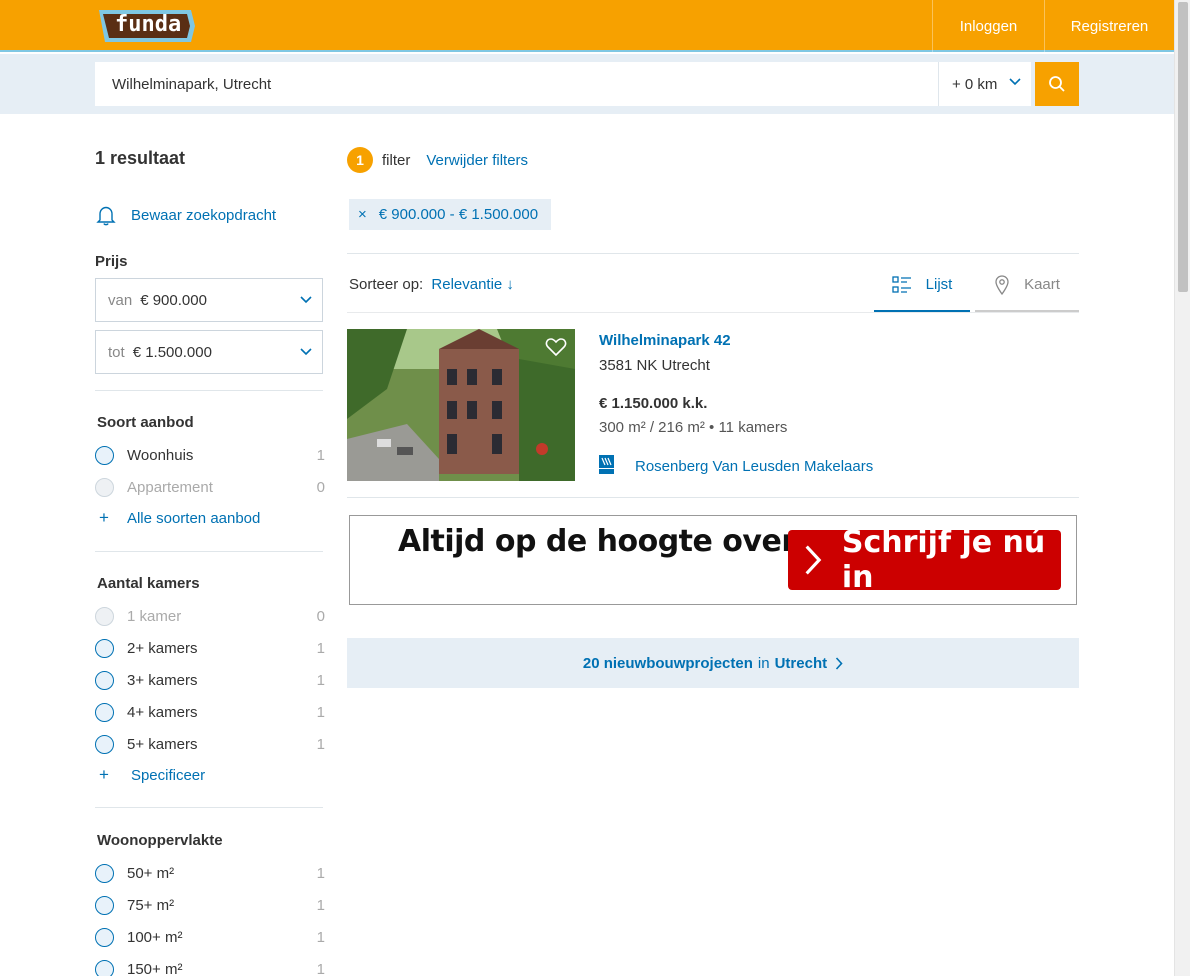  What do you see at coordinates (362, 214) in the screenshot?
I see `close-icon: ×` at bounding box center [362, 214].